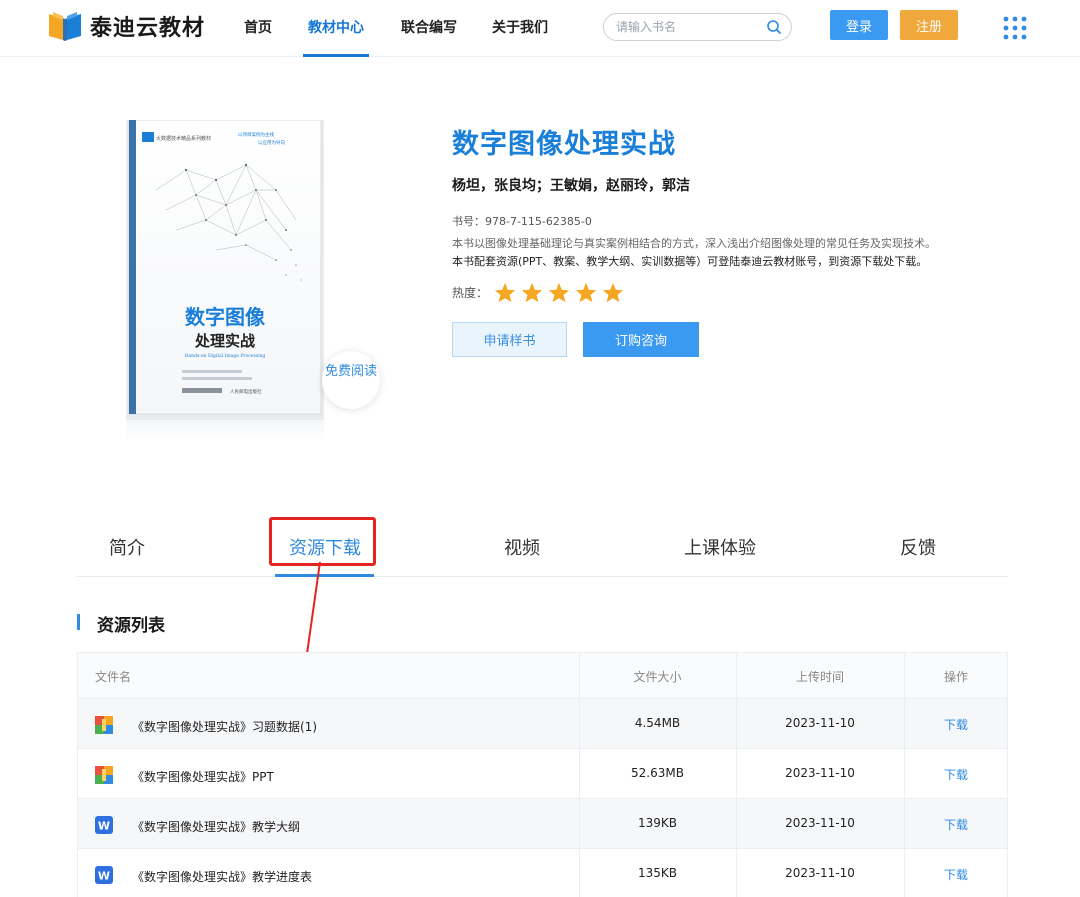 The image size is (1080, 897). I want to click on table-row: 《数字图像处理实战》PPT 52.63MB 2023-11-10 下载, so click(542, 774).